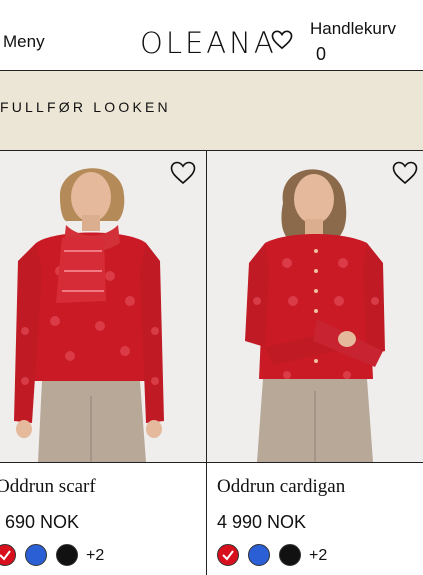 The width and height of the screenshot is (423, 575). I want to click on product-name: Oddrun cardigan, so click(281, 487).